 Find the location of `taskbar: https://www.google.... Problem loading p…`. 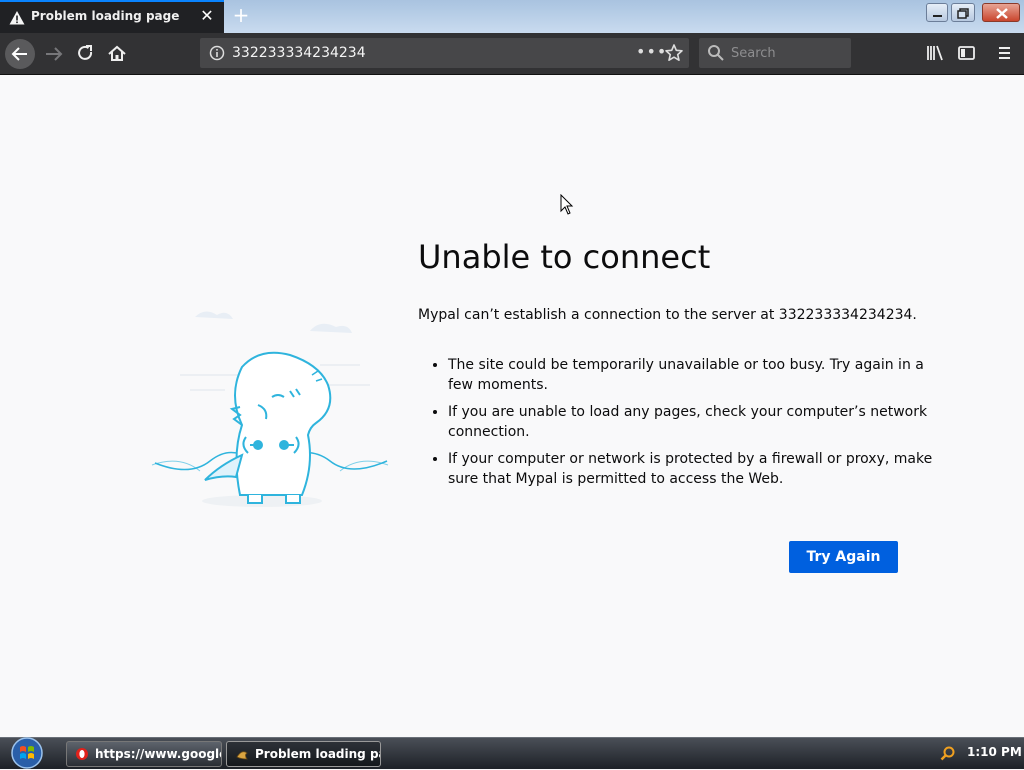

taskbar: https://www.google.... Problem loading p… is located at coordinates (512, 753).